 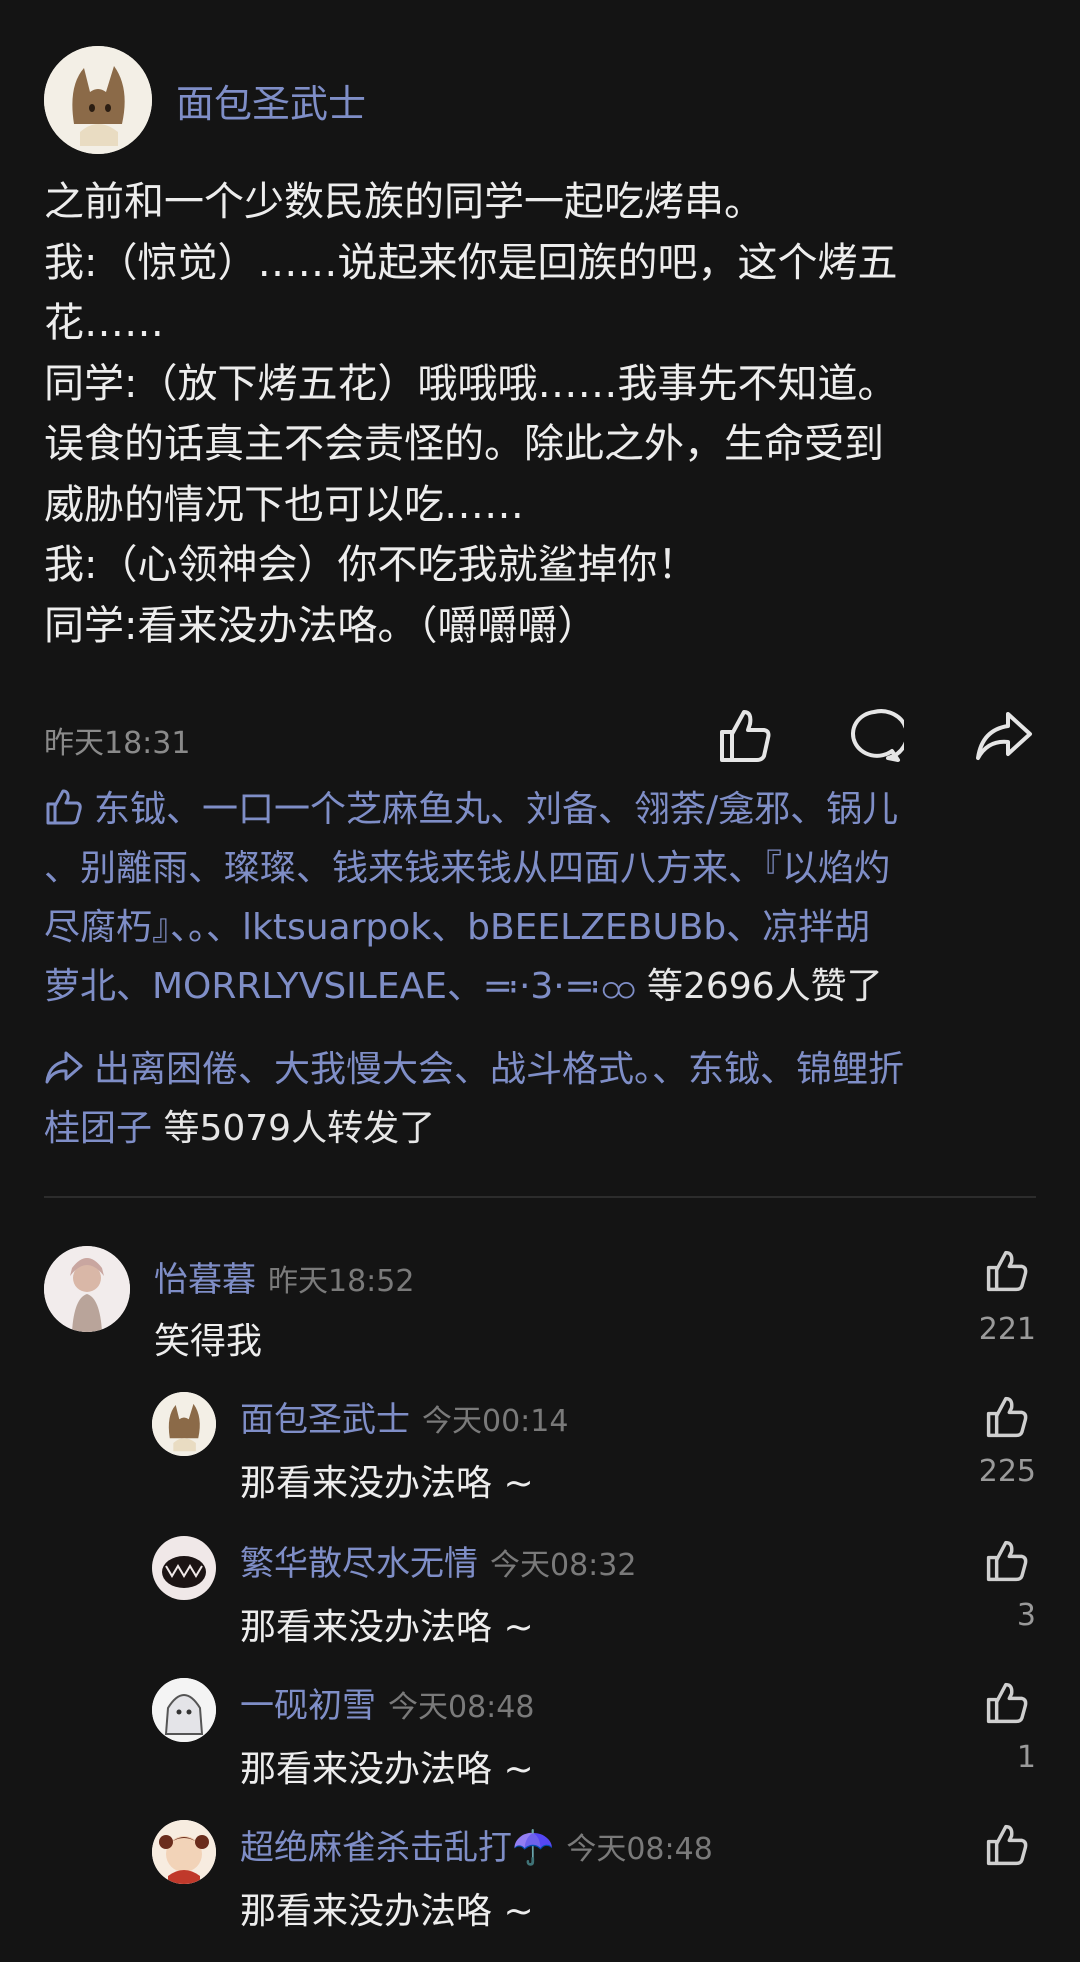 I want to click on comment-text: 笑得我, so click(x=208, y=1341).